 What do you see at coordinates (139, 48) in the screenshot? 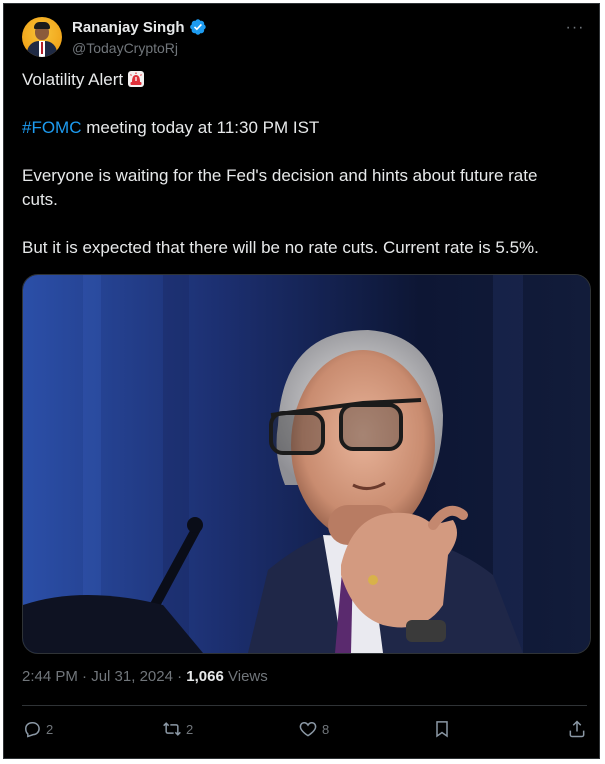
I see `handle: @TodayCryptoRj` at bounding box center [139, 48].